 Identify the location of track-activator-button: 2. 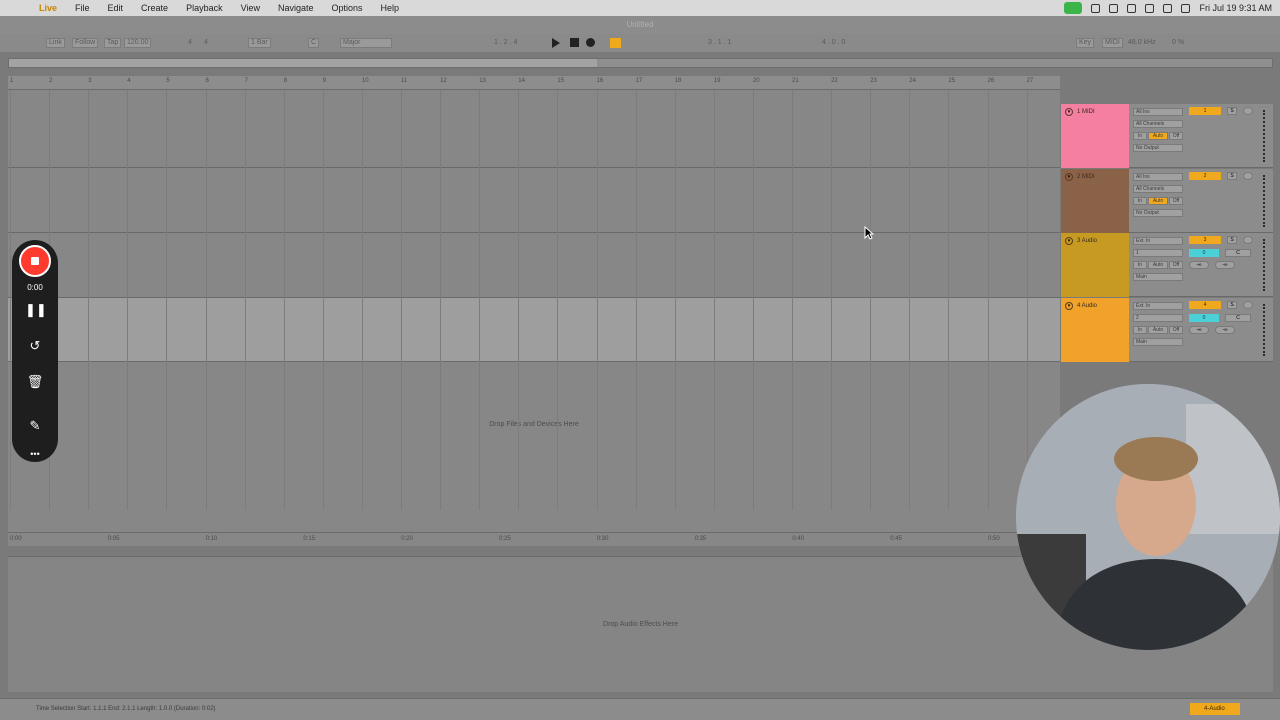
(1205, 176).